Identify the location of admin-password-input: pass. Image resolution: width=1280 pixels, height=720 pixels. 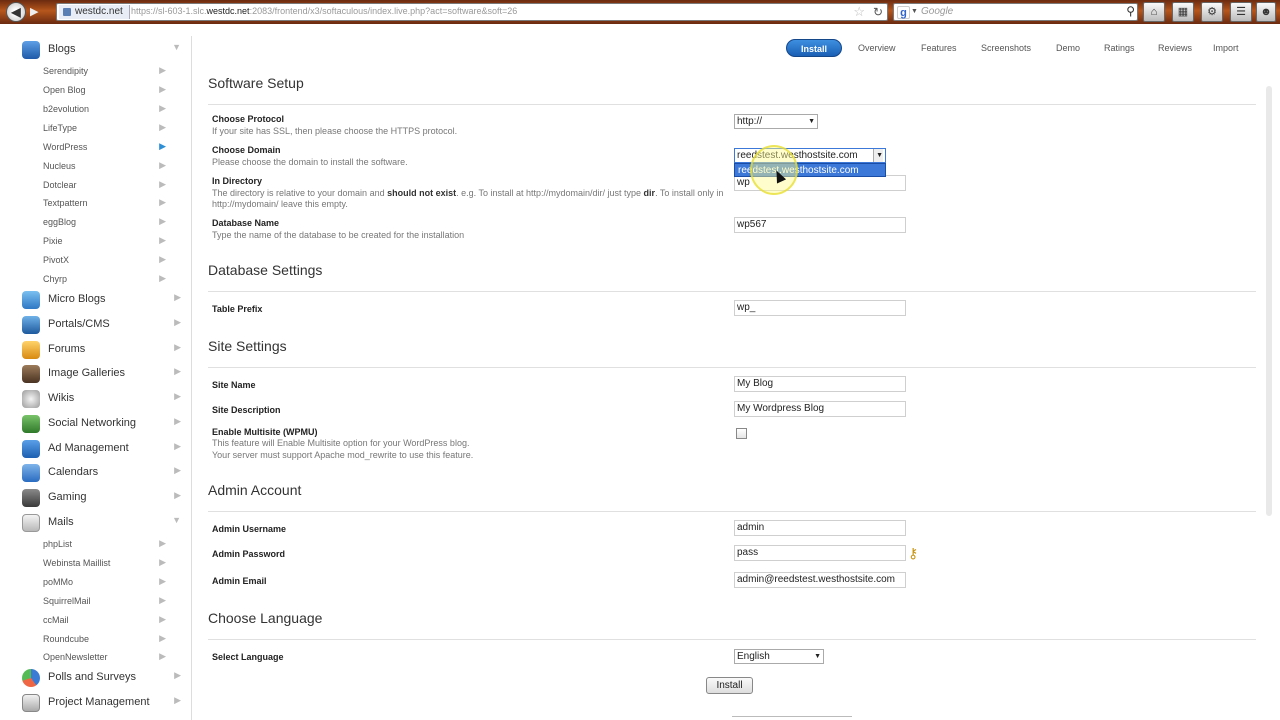
(820, 553).